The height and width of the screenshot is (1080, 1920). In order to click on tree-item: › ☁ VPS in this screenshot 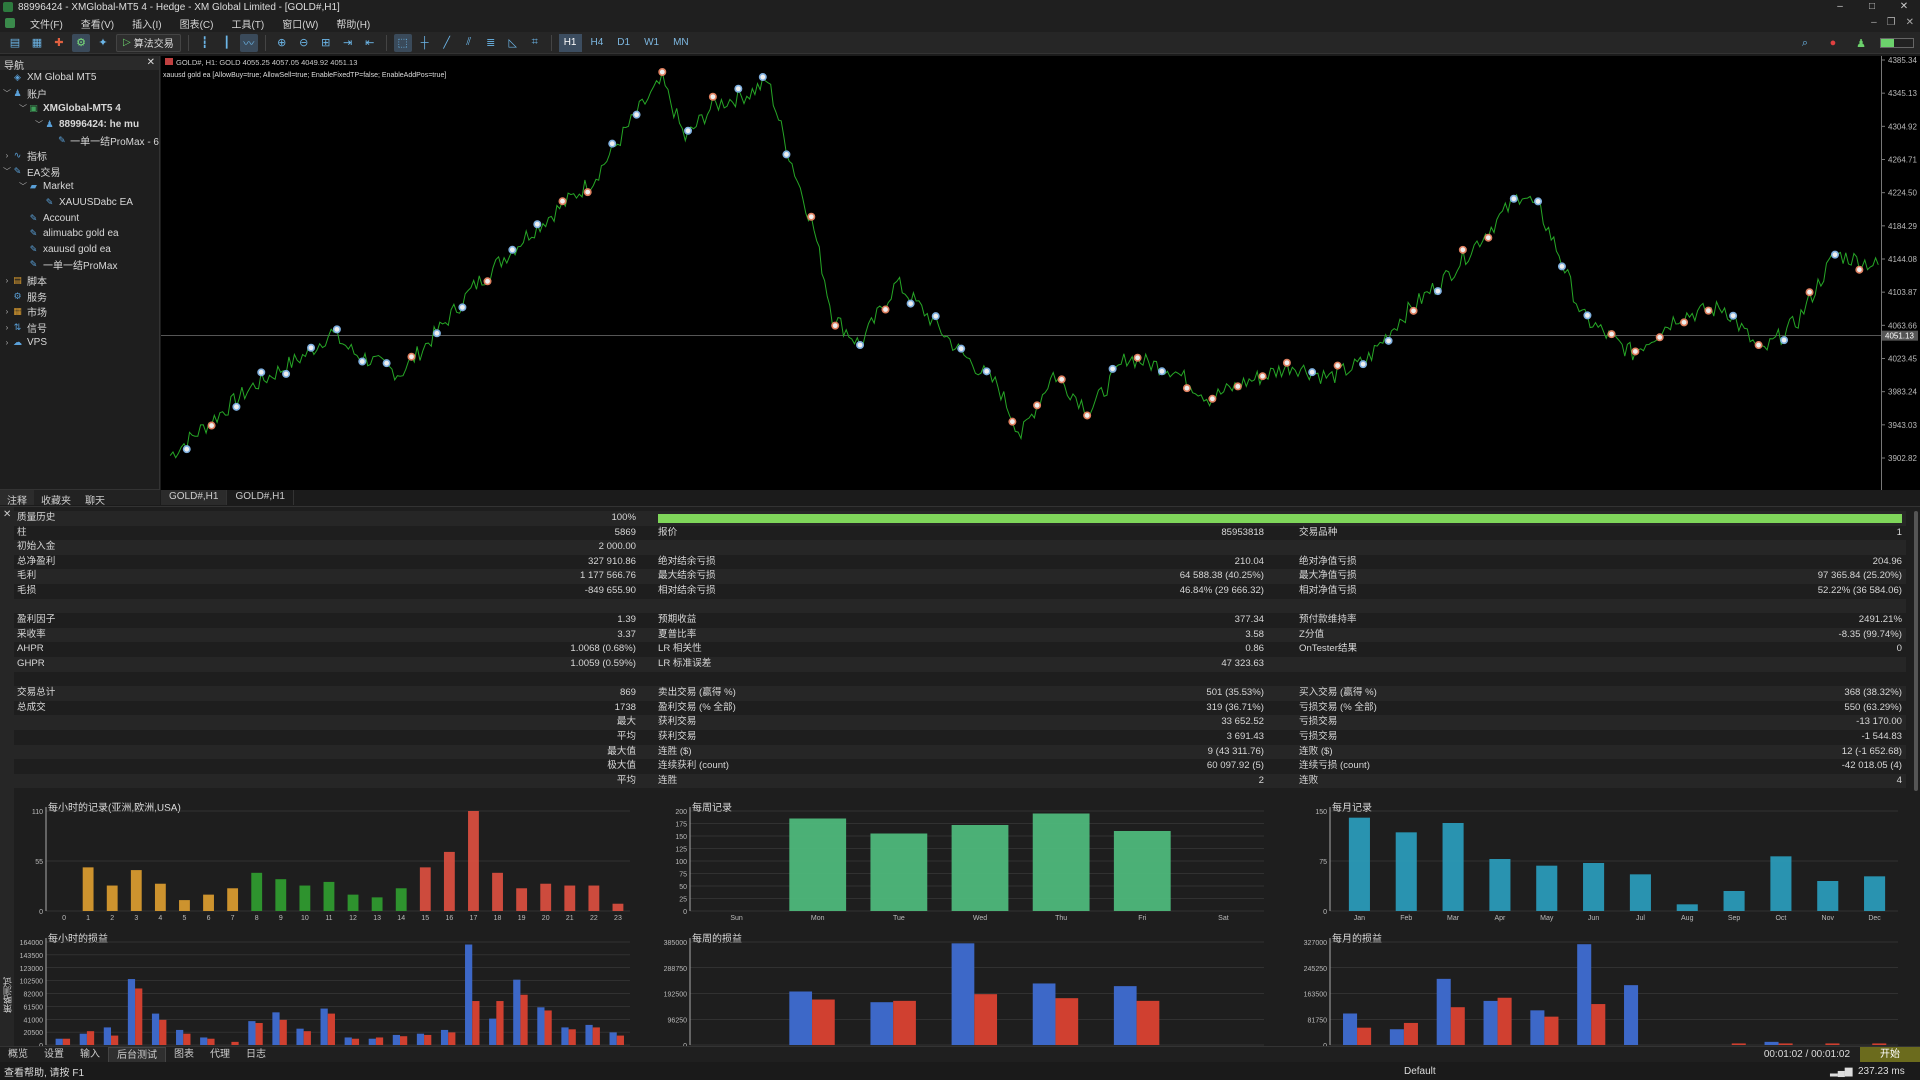, I will do `click(79, 343)`.